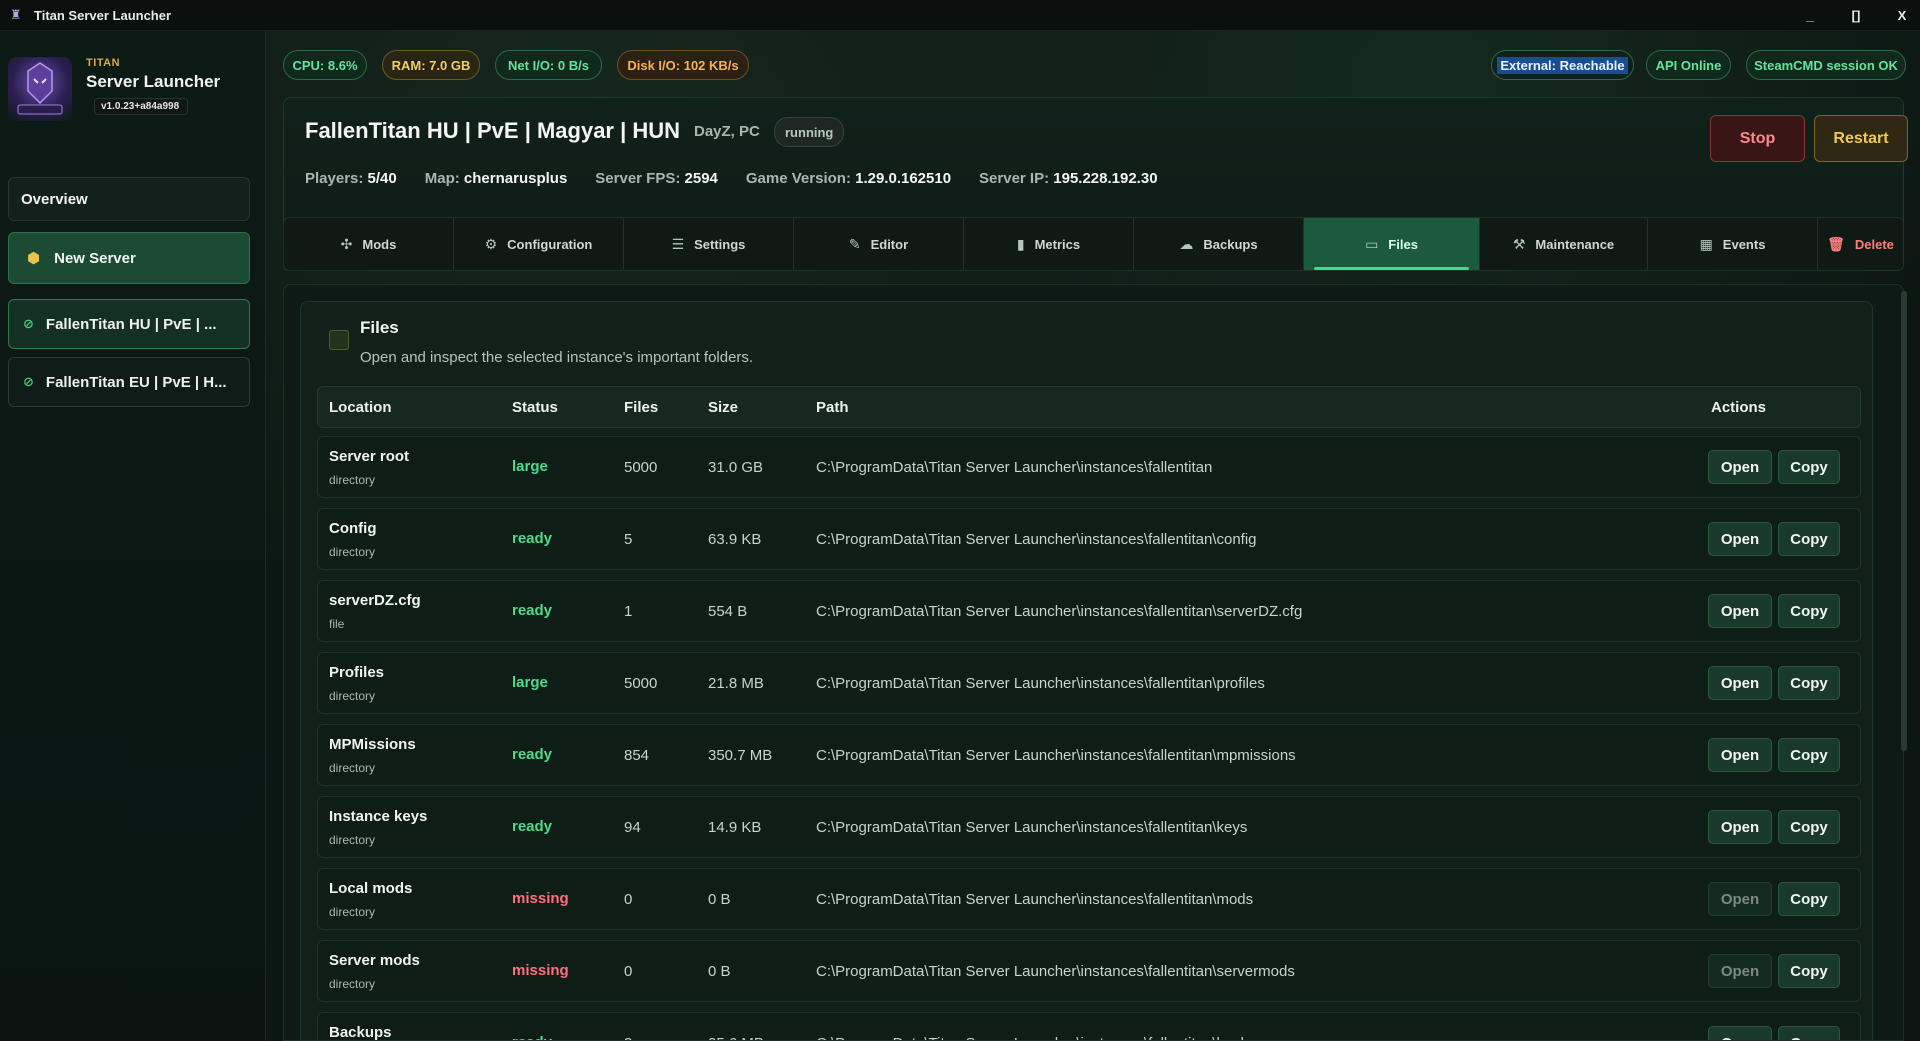 The width and height of the screenshot is (1920, 1041). Describe the element at coordinates (129, 199) in the screenshot. I see `overview-button: Overview` at that location.